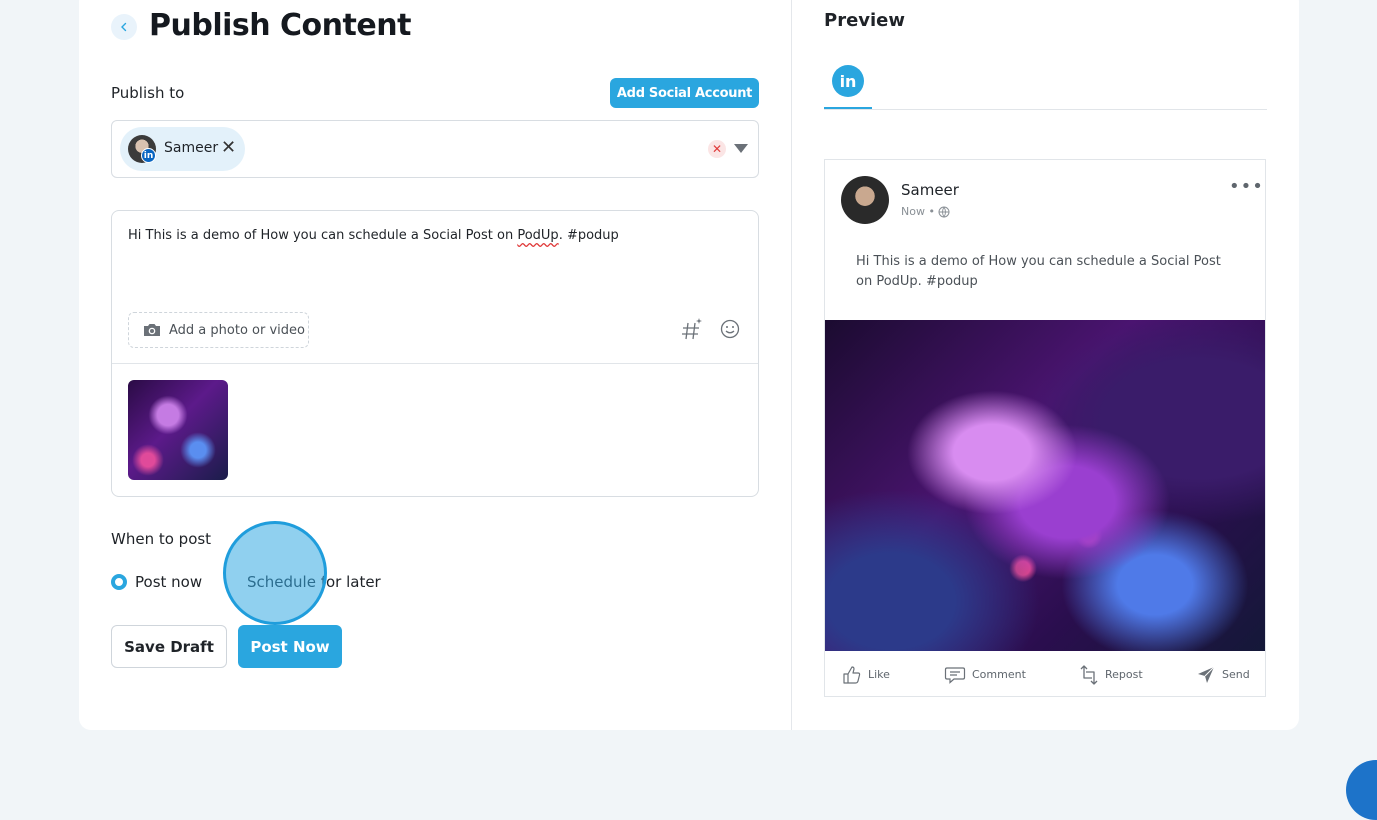 The height and width of the screenshot is (820, 1377). Describe the element at coordinates (865, 20) in the screenshot. I see `preview-title: Preview` at that location.